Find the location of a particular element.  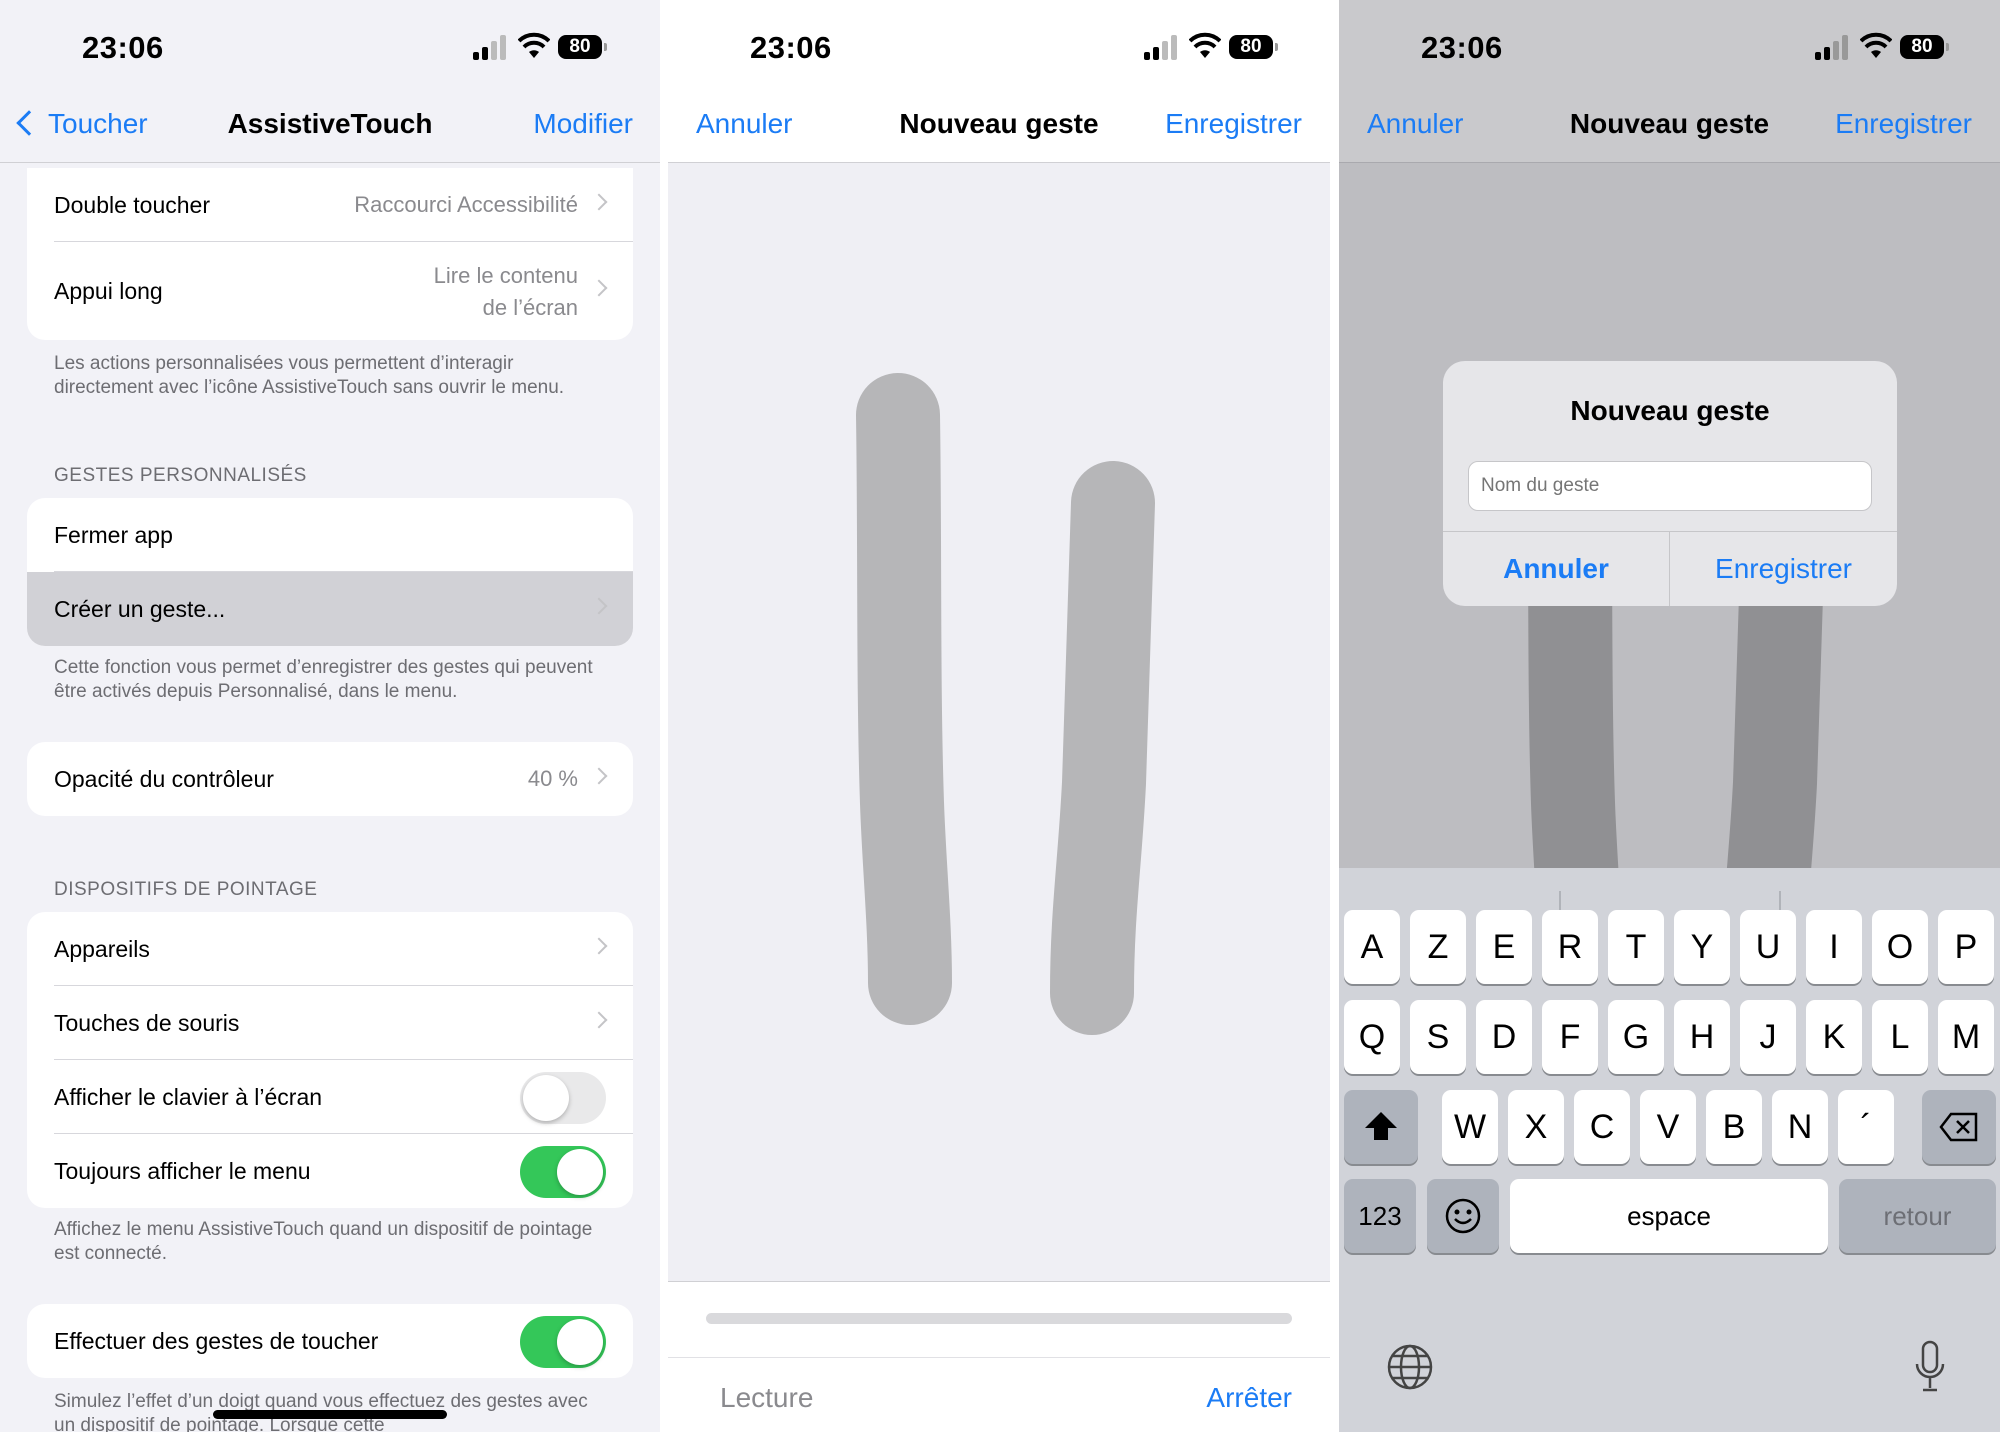

key-c: C is located at coordinates (1602, 1127).